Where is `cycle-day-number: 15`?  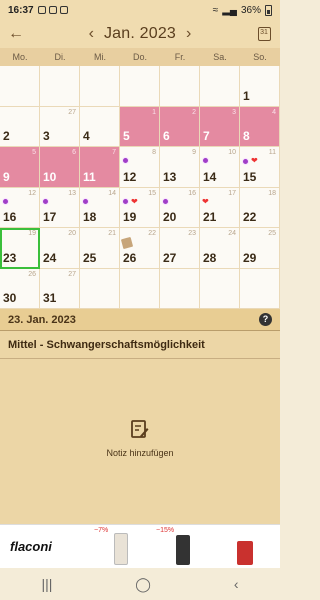
cycle-day-number: 15 is located at coordinates (152, 193).